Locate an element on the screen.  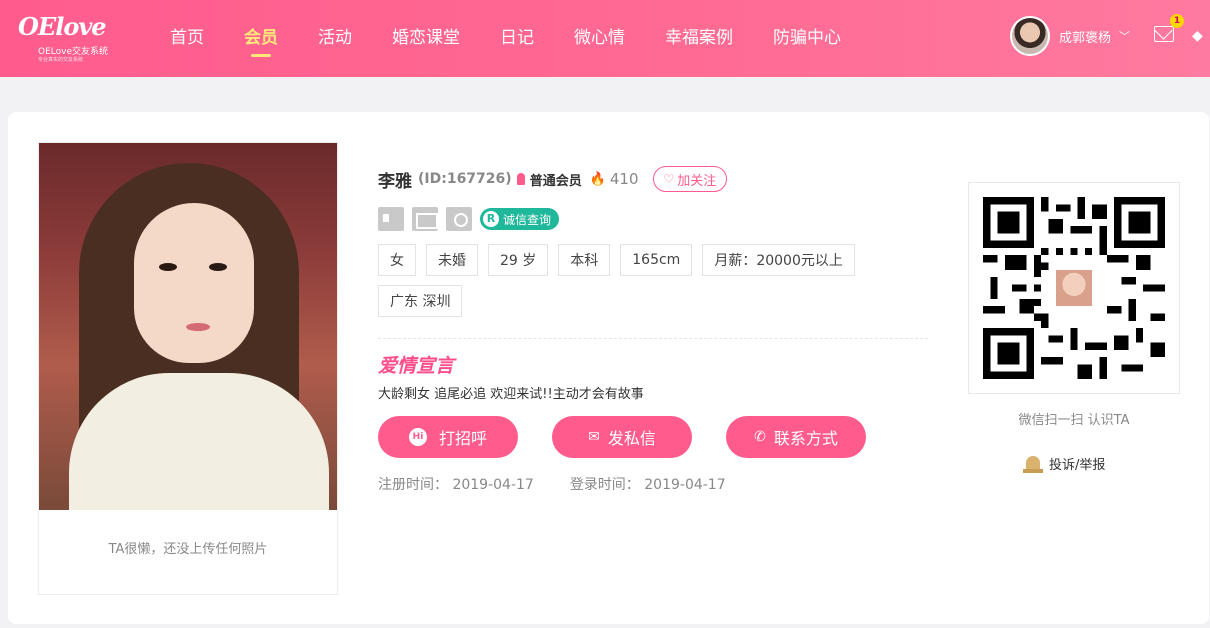
divider is located at coordinates (653, 338).